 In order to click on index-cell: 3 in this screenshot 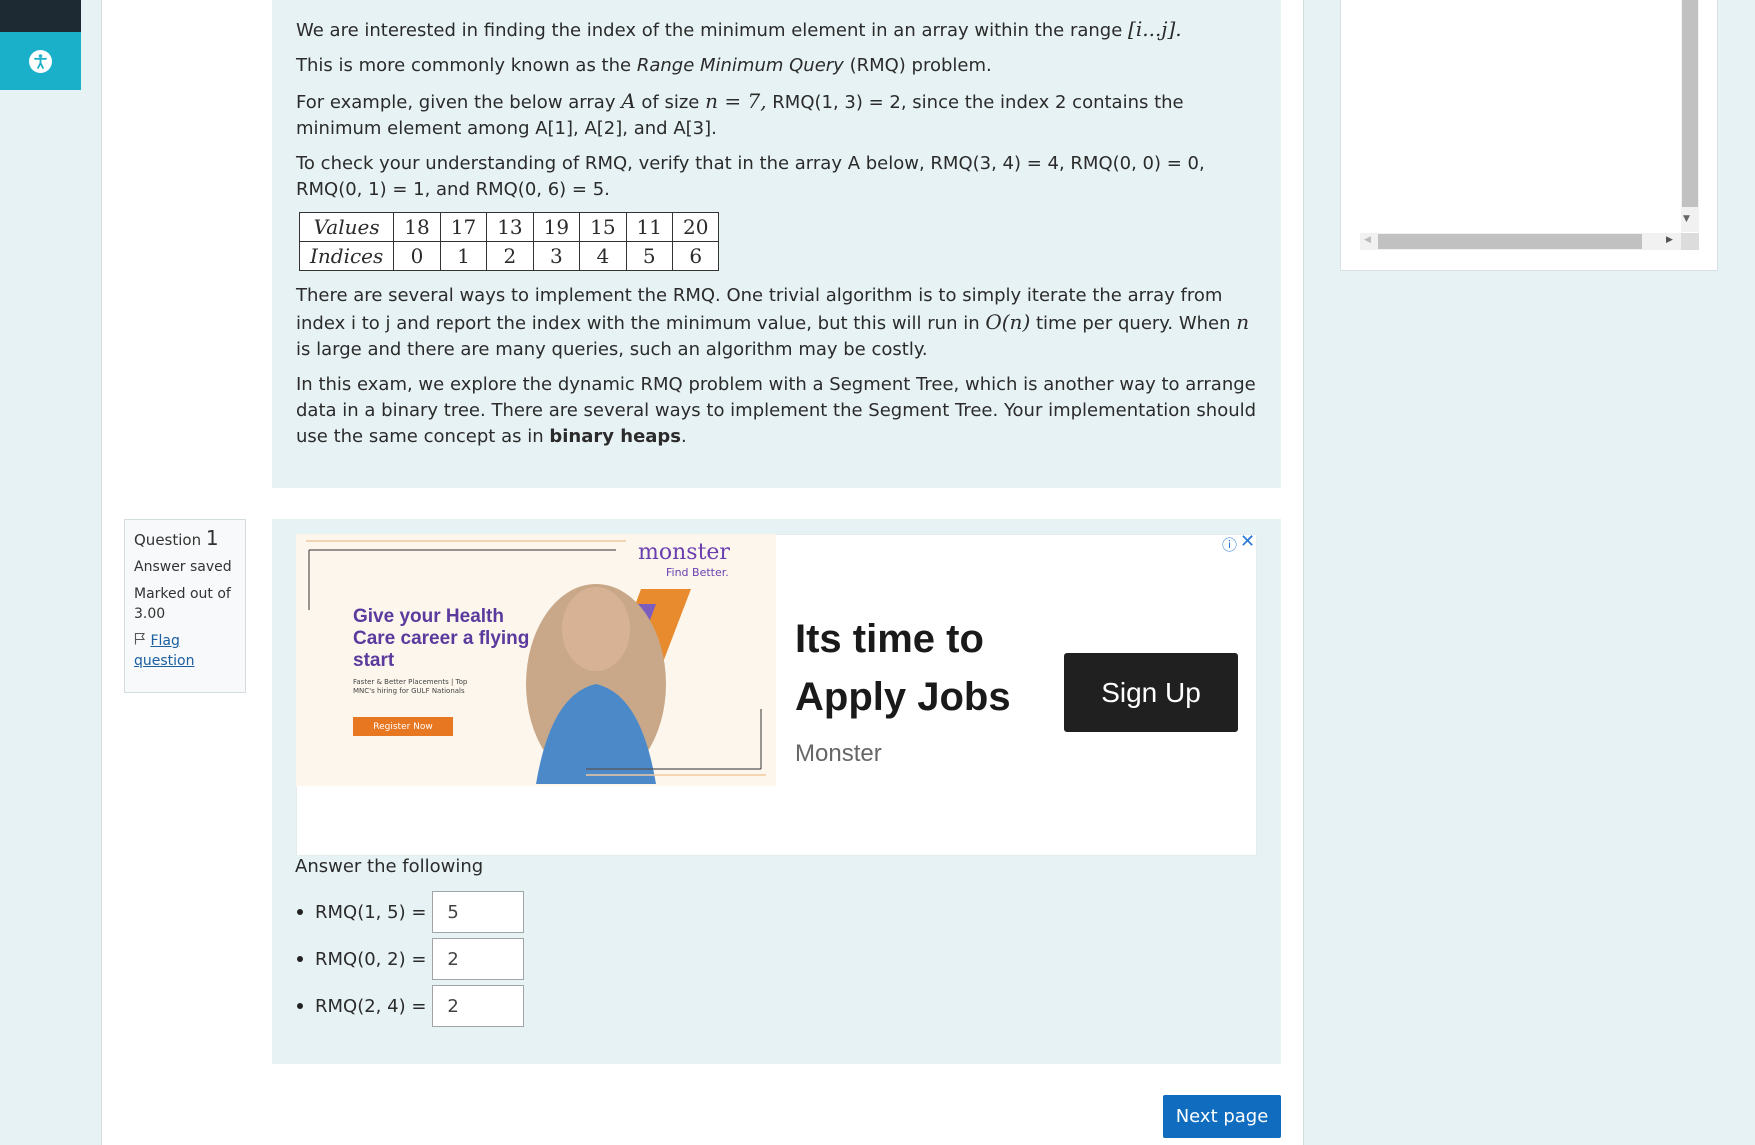, I will do `click(556, 256)`.